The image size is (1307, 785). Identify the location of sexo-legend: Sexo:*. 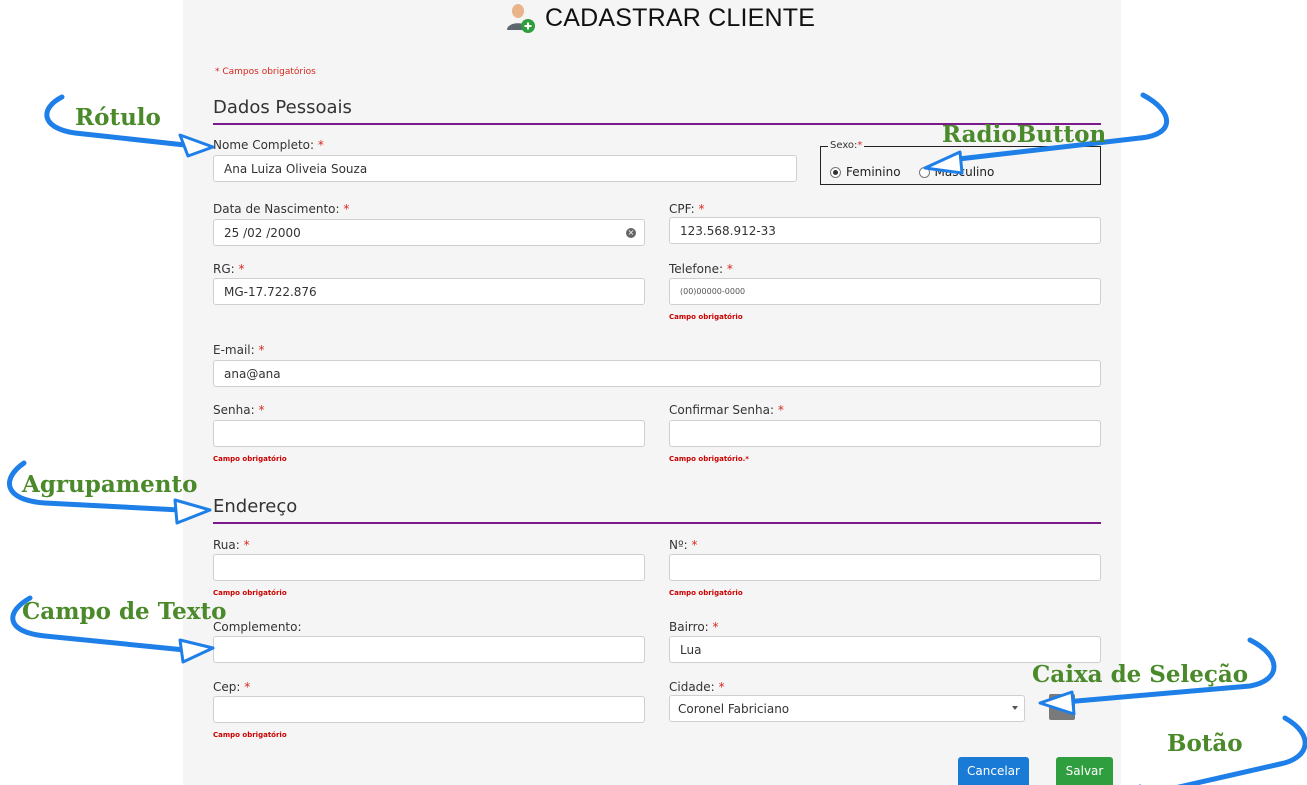
(846, 145).